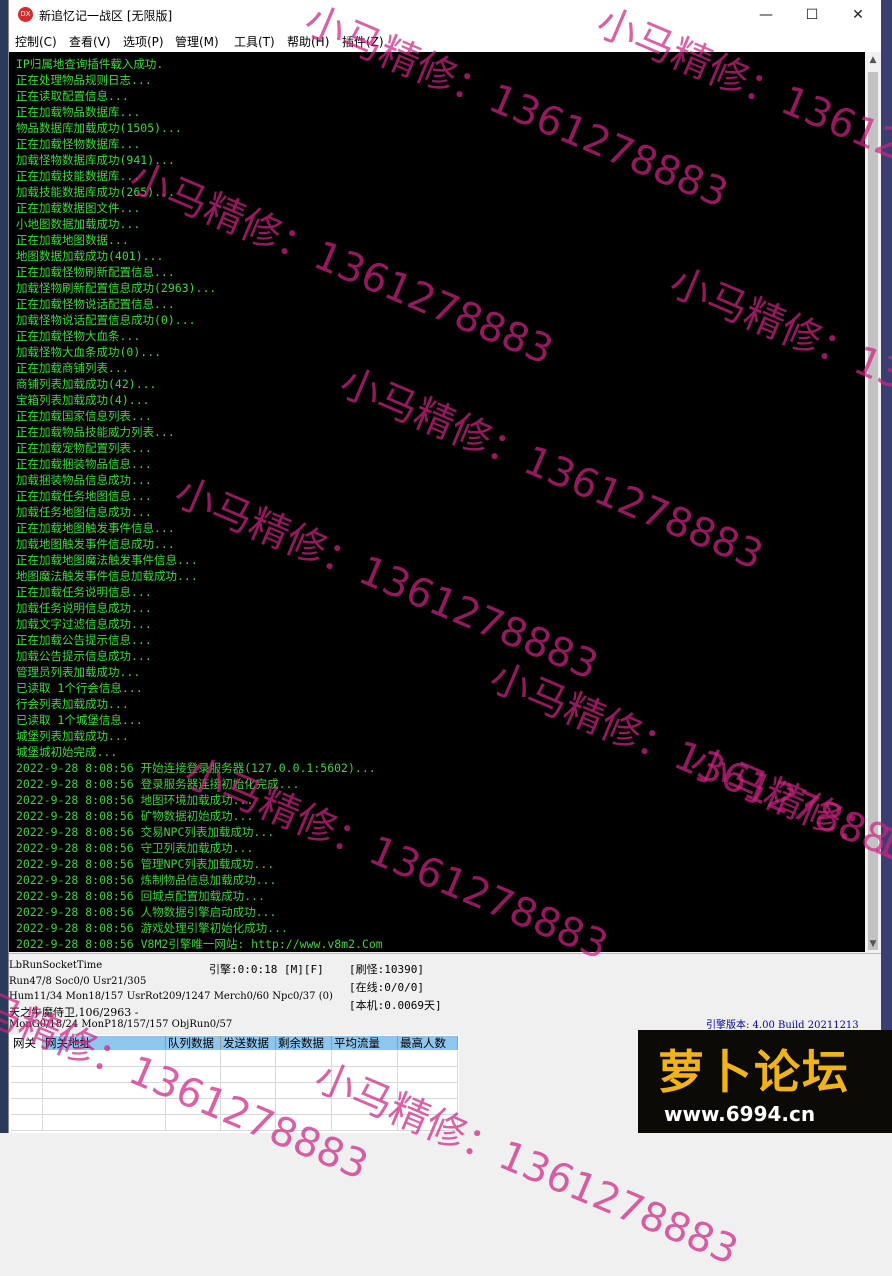  I want to click on status-line-2: Run47/8 Soc0/0 Usr21/305, so click(78, 981).